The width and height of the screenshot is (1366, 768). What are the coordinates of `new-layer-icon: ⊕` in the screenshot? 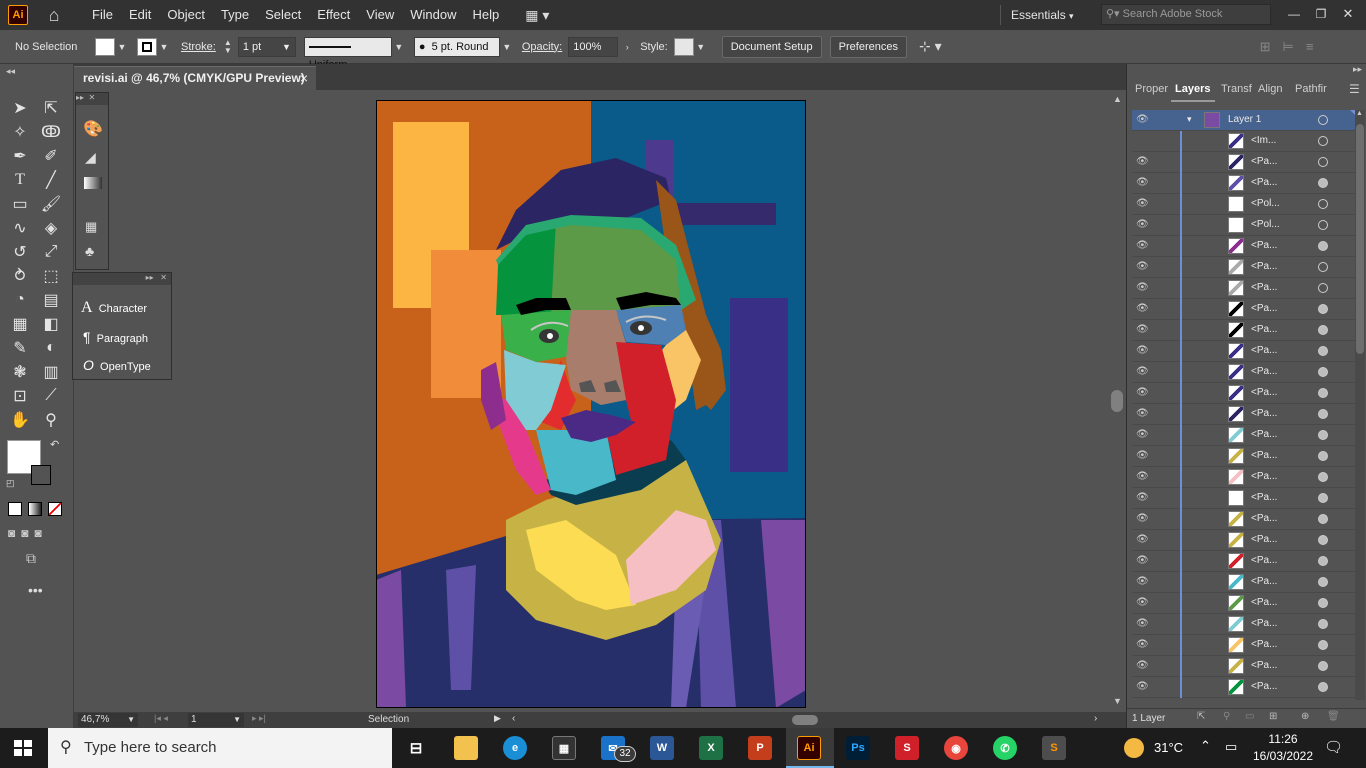 It's located at (1305, 716).